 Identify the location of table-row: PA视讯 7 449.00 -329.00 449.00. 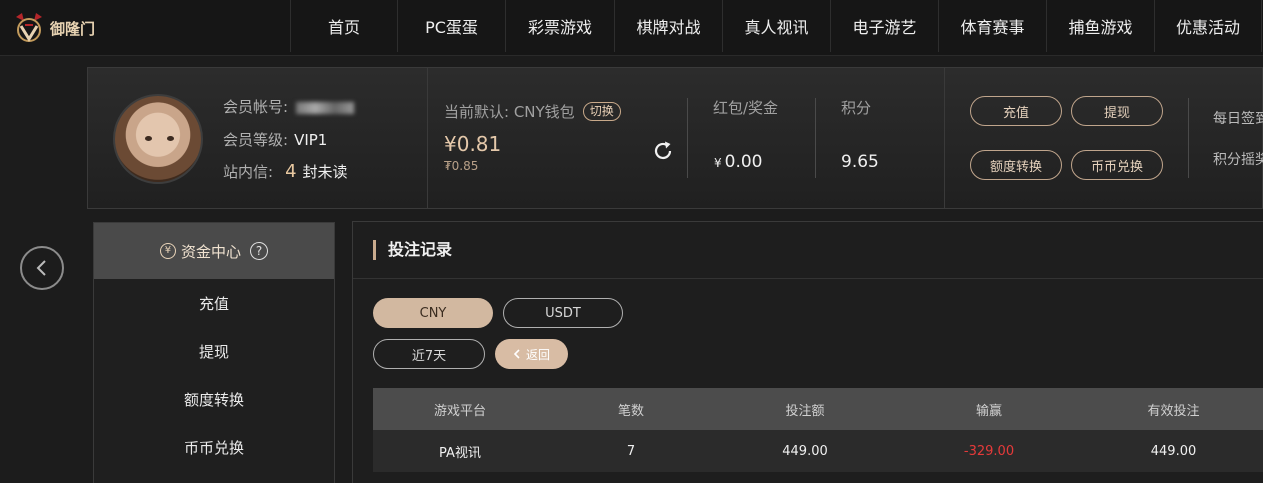
(818, 451).